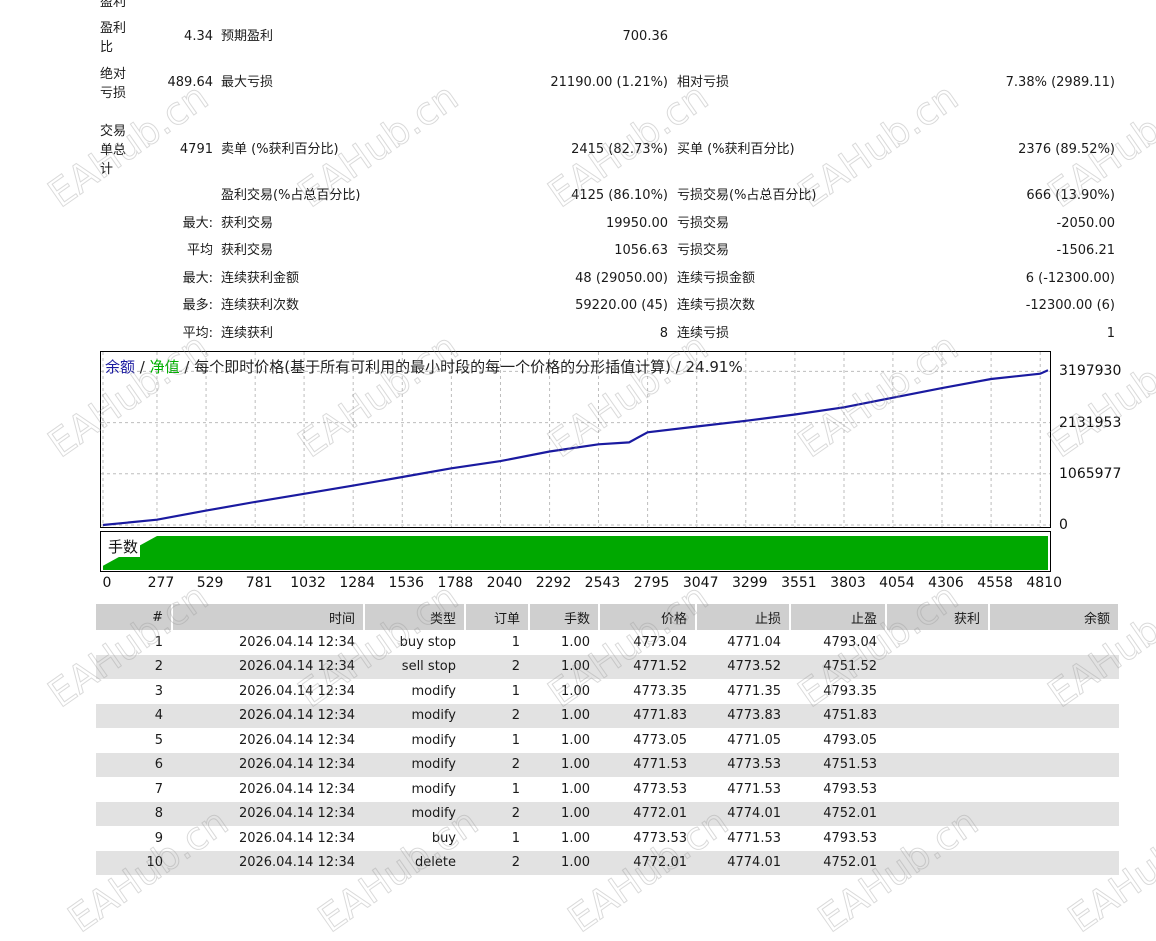 This screenshot has height=941, width=1156. I want to click on most-consec-prefix: 最多:, so click(197, 305).